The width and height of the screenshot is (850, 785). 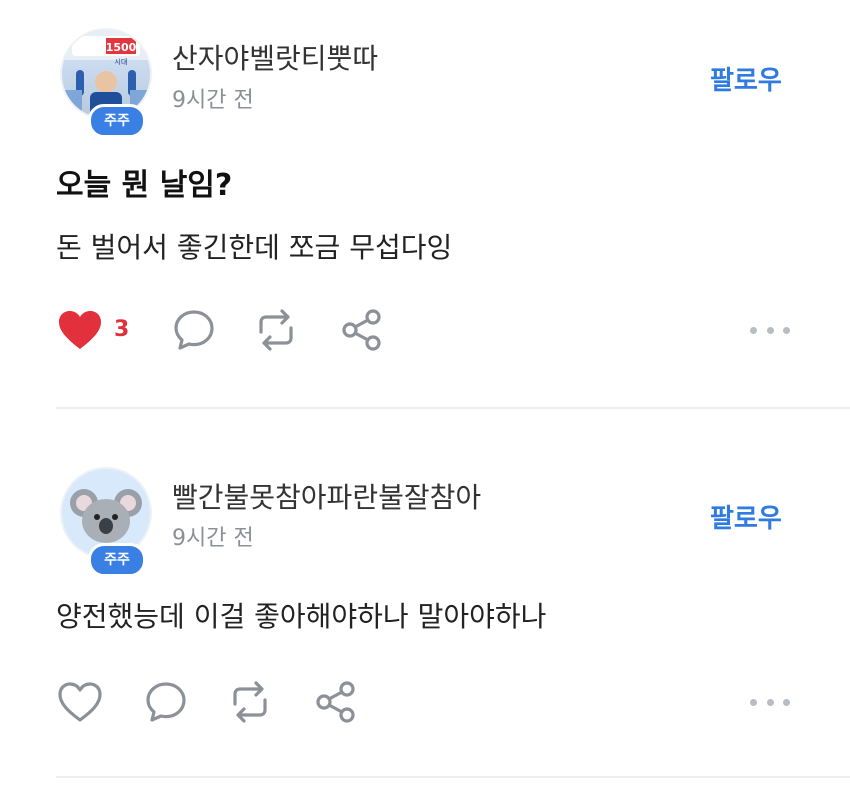 I want to click on post-body: 돈 벌어서 좋긴한데 쪼금 무섭다잉, so click(x=254, y=247).